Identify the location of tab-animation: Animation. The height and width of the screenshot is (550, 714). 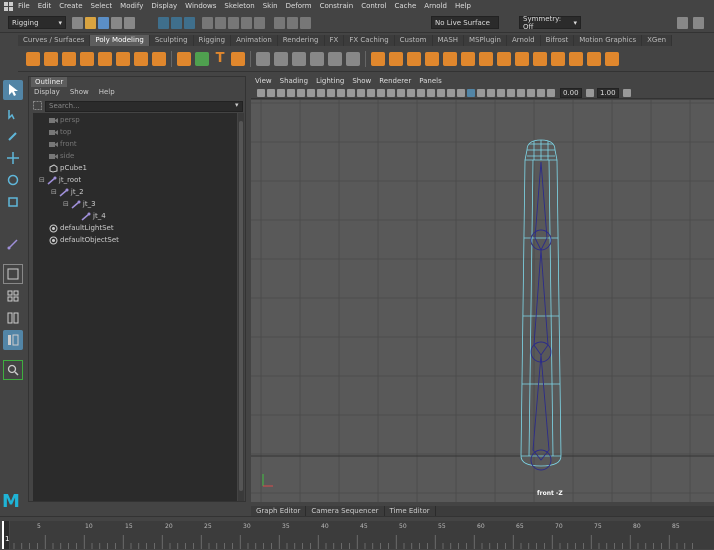
(254, 40).